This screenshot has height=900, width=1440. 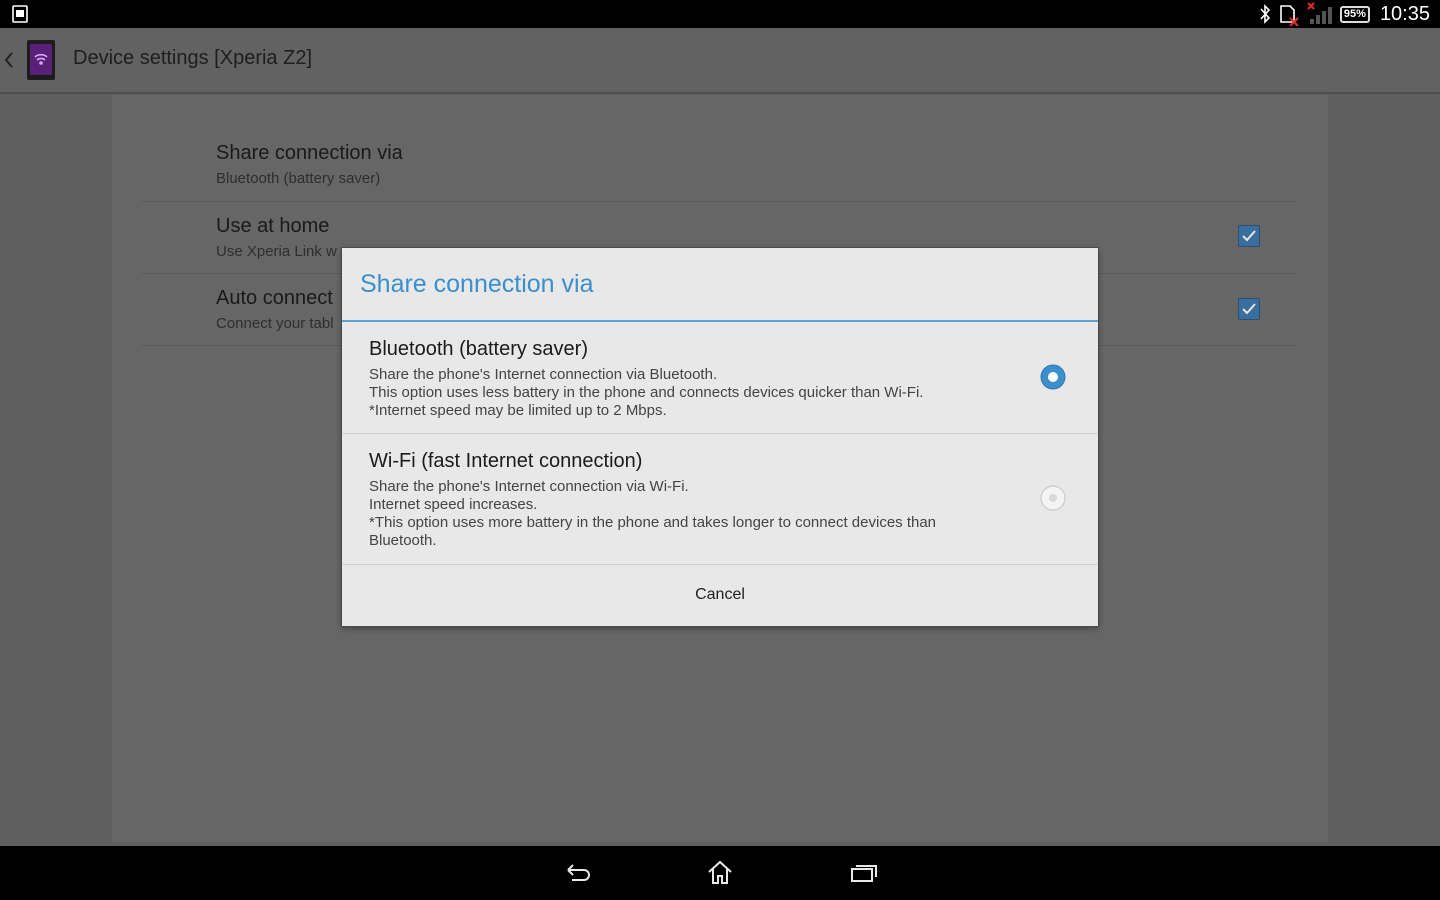 I want to click on pref-summary: Use Xperia Link w, so click(x=276, y=251).